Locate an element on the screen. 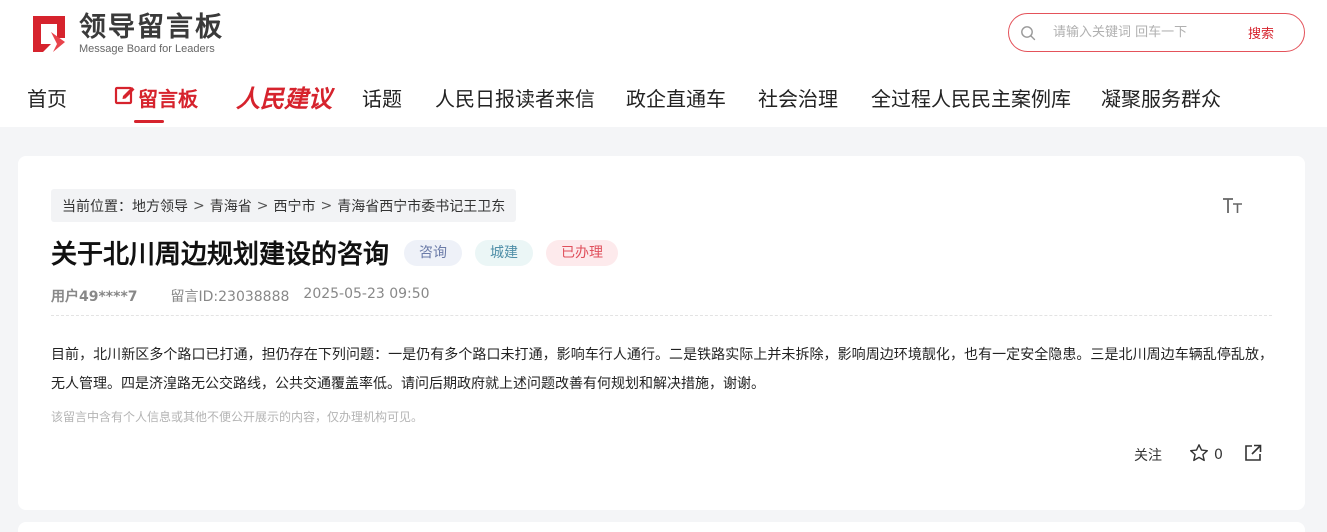 This screenshot has width=1327, height=532. status-badge: 已办理 is located at coordinates (582, 252).